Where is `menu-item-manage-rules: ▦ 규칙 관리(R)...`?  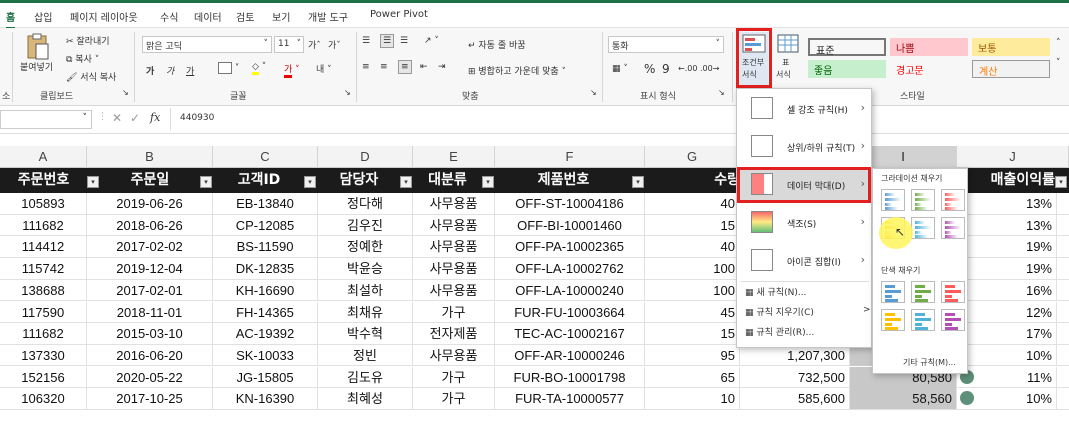
menu-item-manage-rules: ▦ 규칙 관리(R)... is located at coordinates (779, 335).